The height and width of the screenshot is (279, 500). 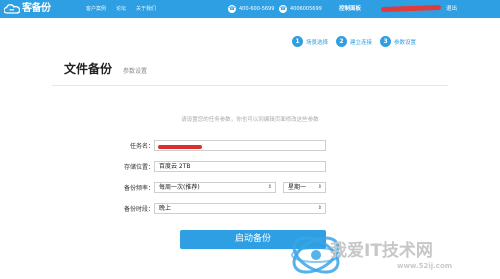 What do you see at coordinates (179, 187) in the screenshot?
I see `frequency-value: 每周一次(推荐)` at bounding box center [179, 187].